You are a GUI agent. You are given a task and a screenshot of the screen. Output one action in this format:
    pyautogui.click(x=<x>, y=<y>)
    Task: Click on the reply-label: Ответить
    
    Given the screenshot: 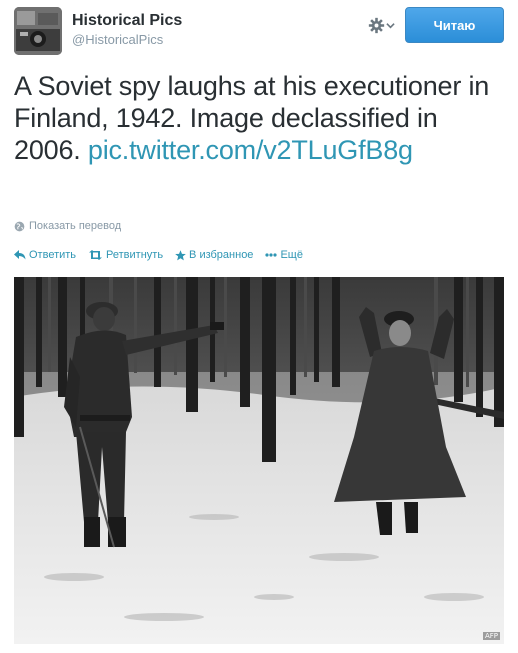 What is the action you would take?
    pyautogui.click(x=53, y=255)
    